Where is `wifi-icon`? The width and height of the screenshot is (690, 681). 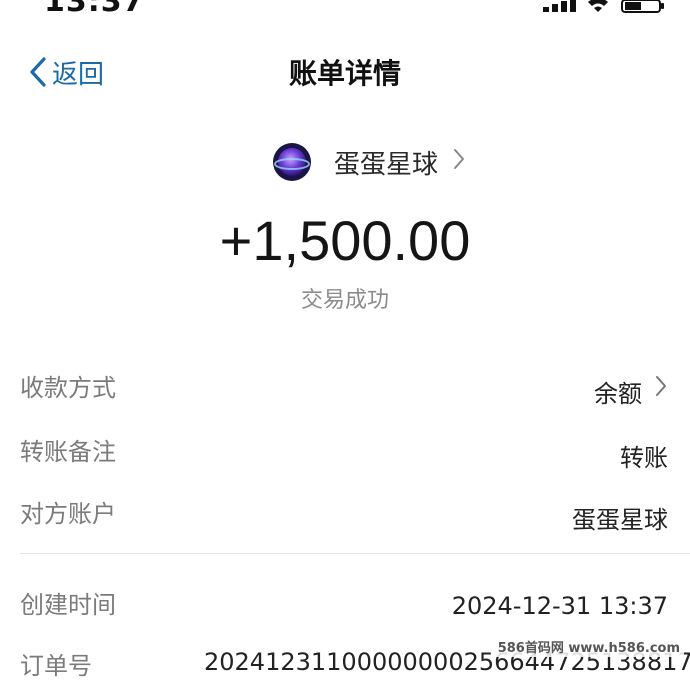
wifi-icon is located at coordinates (598, 6).